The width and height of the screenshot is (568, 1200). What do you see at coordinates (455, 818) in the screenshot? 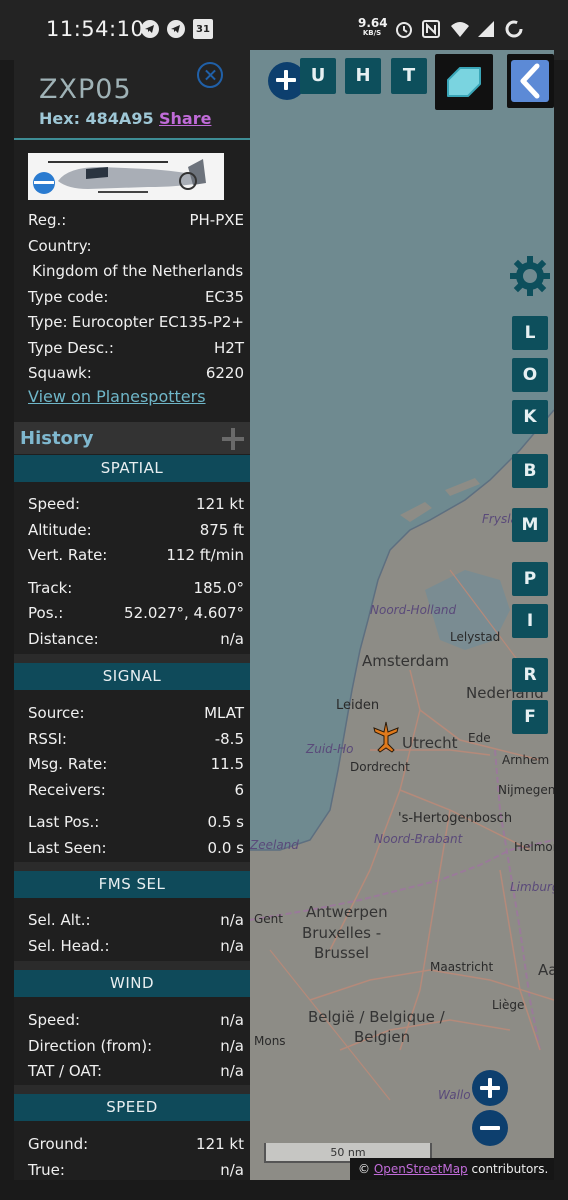
I see `map-label: 's-Hertogenbosch` at bounding box center [455, 818].